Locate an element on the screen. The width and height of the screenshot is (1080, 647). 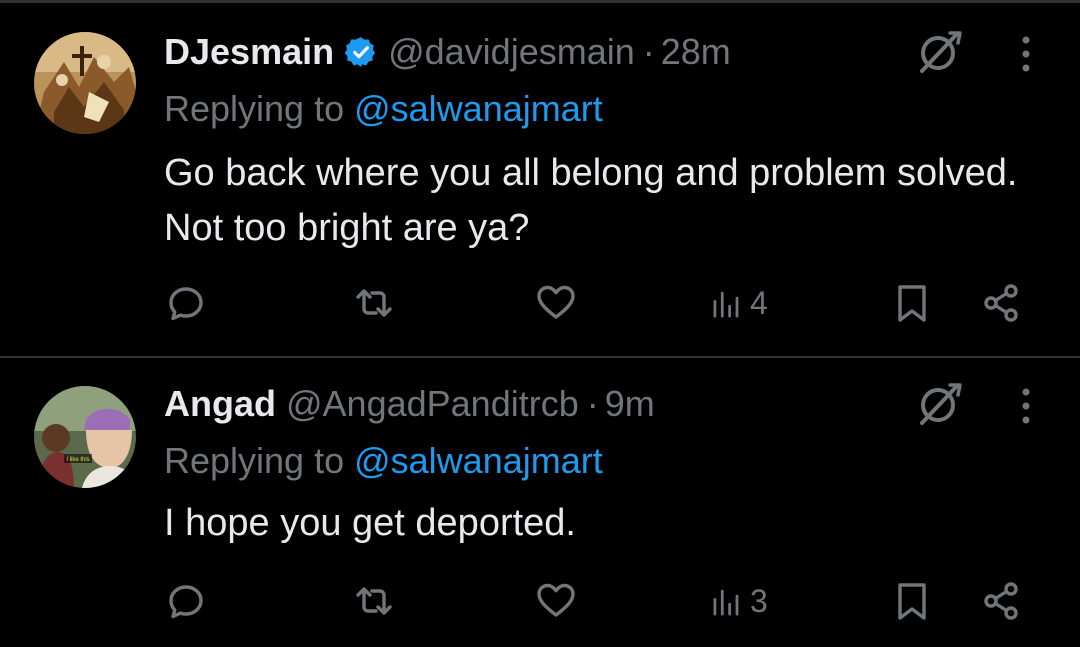
views-button: 4 is located at coordinates (739, 303).